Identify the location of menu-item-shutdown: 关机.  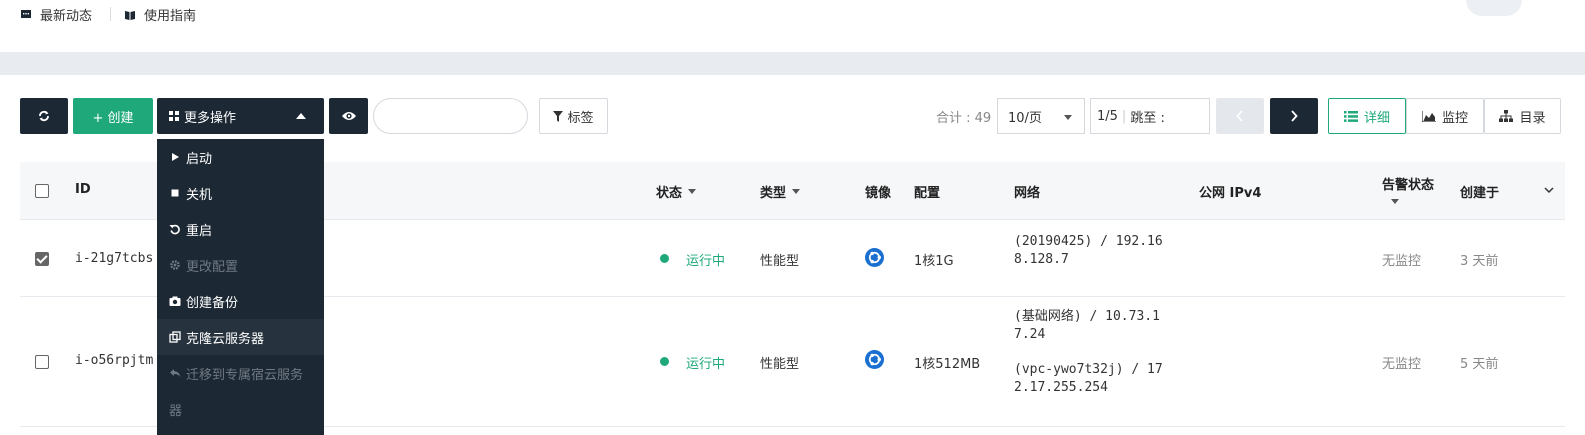
(240, 193).